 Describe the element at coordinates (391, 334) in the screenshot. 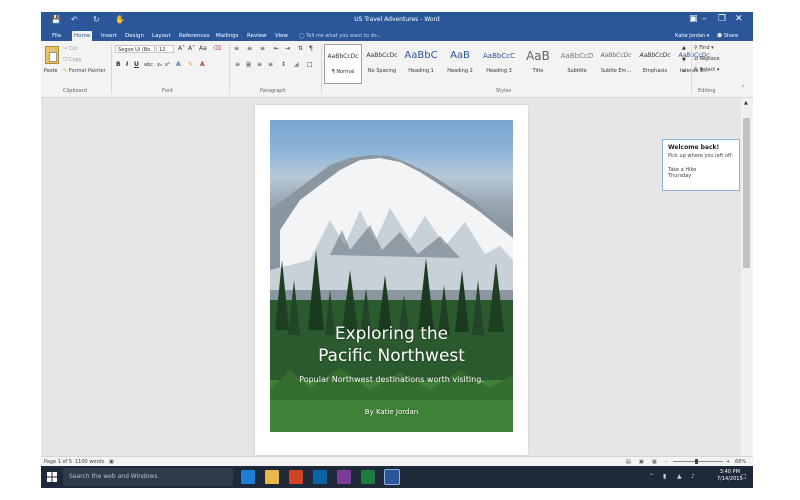

I see `cover-title-line-1: Exploring the` at that location.